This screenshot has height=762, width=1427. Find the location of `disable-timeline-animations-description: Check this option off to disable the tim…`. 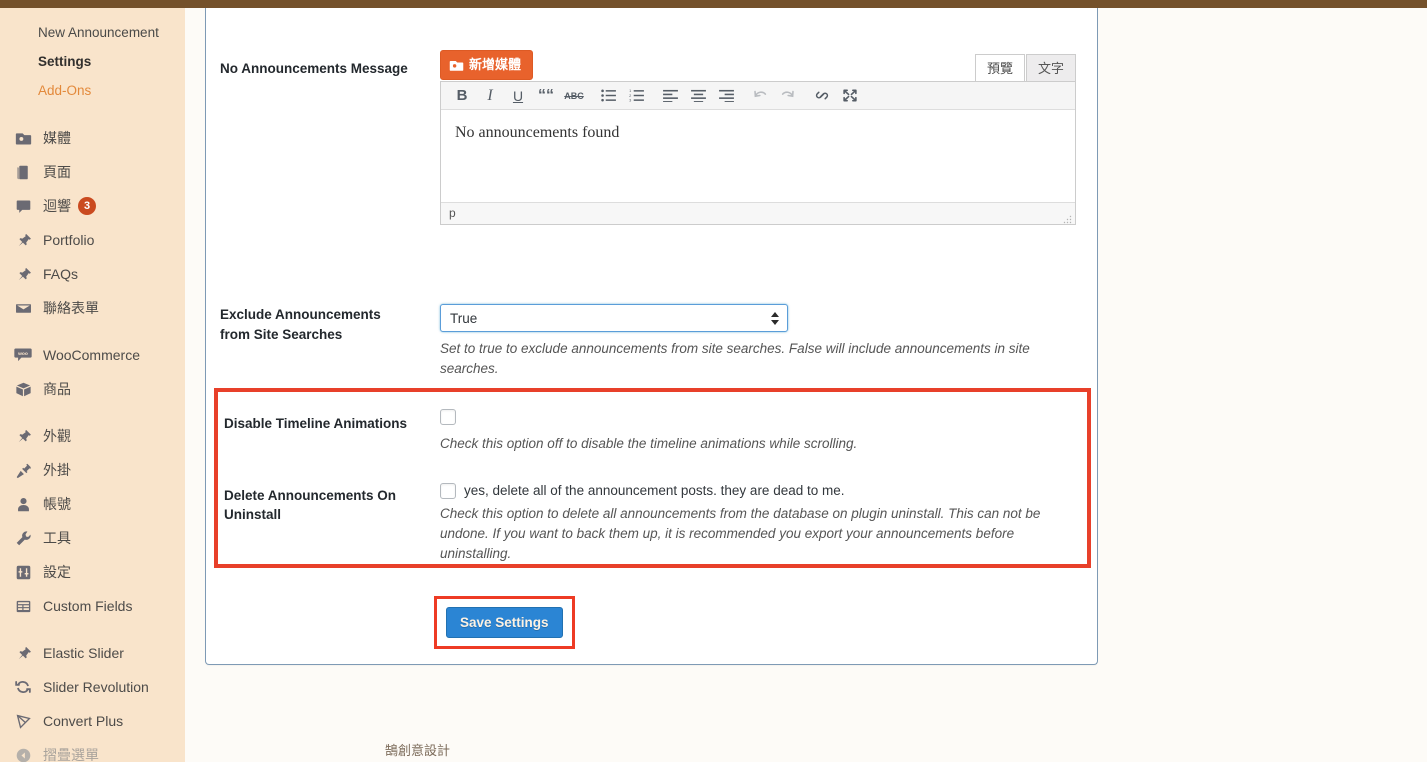

disable-timeline-animations-description: Check this option off to disable the tim… is located at coordinates (649, 443).